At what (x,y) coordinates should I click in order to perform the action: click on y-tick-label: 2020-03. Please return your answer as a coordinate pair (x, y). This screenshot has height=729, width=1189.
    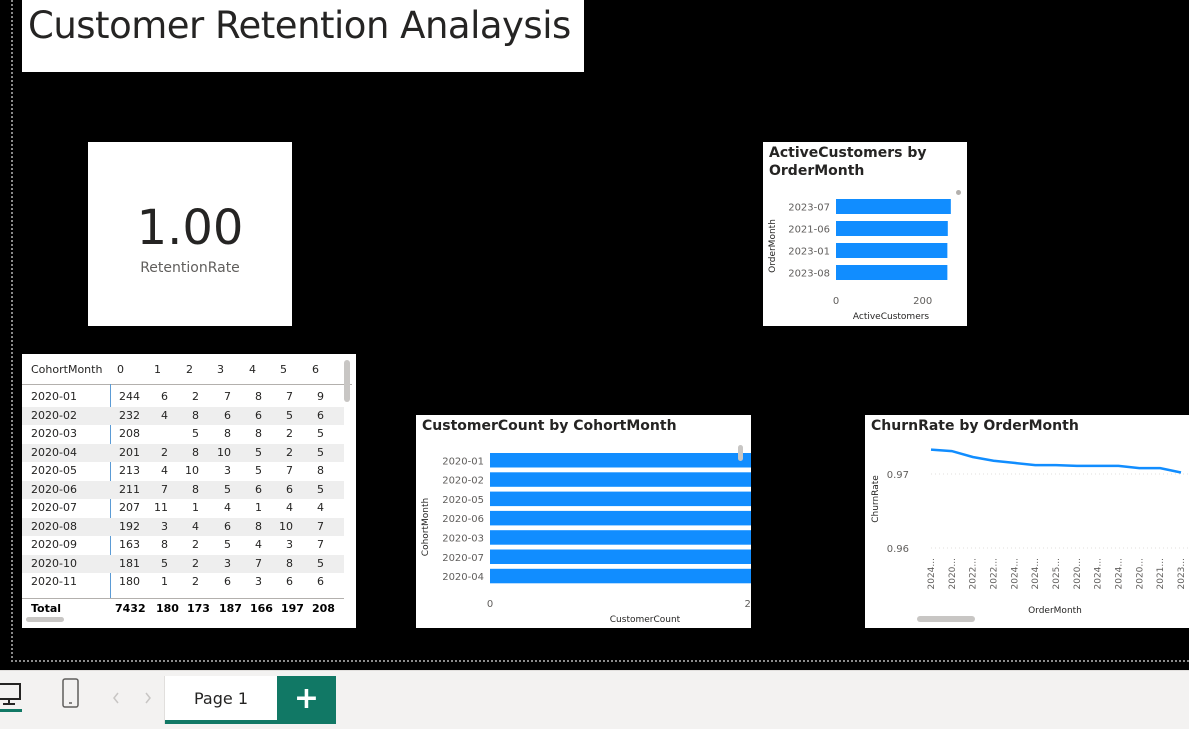
    Looking at the image, I should click on (463, 538).